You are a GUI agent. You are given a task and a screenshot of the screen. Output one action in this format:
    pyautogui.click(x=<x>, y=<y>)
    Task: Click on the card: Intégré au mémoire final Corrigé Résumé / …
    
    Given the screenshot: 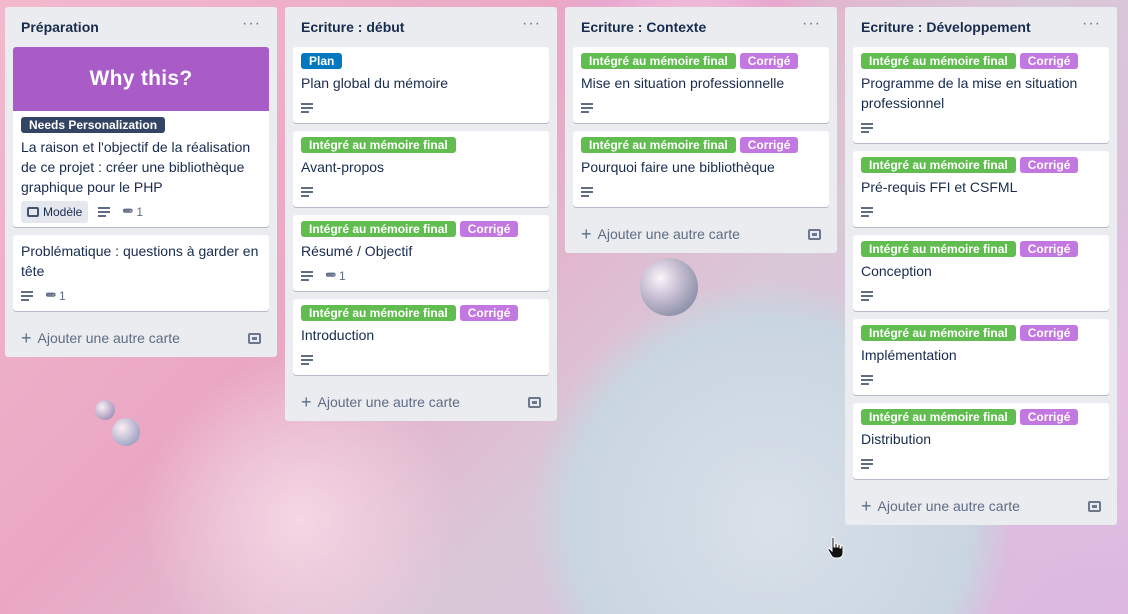 What is the action you would take?
    pyautogui.click(x=421, y=253)
    